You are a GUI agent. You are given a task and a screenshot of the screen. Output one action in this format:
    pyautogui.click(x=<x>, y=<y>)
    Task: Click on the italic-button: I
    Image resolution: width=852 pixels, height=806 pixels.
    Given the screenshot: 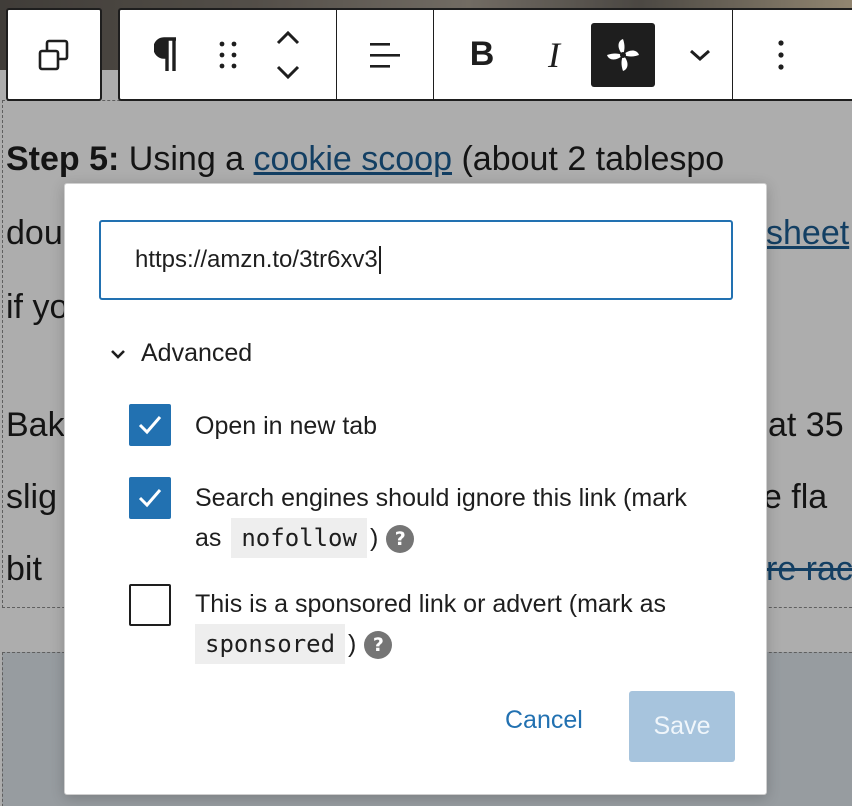 What is the action you would take?
    pyautogui.click(x=554, y=54)
    